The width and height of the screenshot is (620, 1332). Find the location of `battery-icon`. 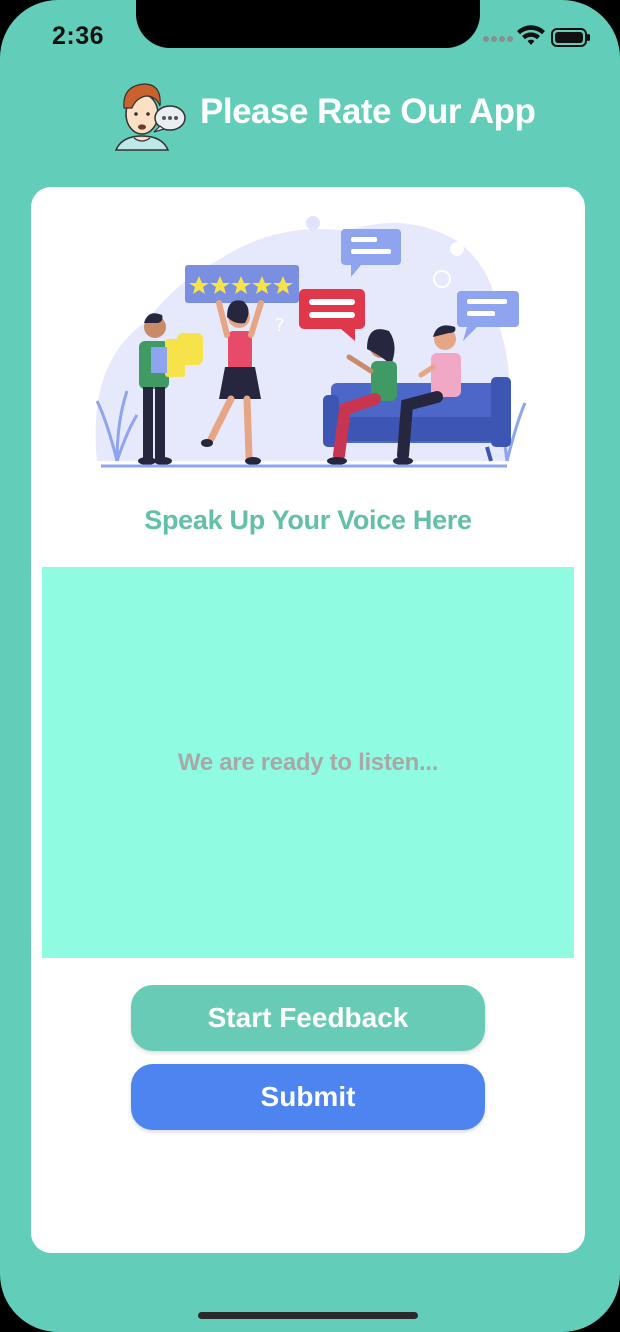

battery-icon is located at coordinates (570, 37).